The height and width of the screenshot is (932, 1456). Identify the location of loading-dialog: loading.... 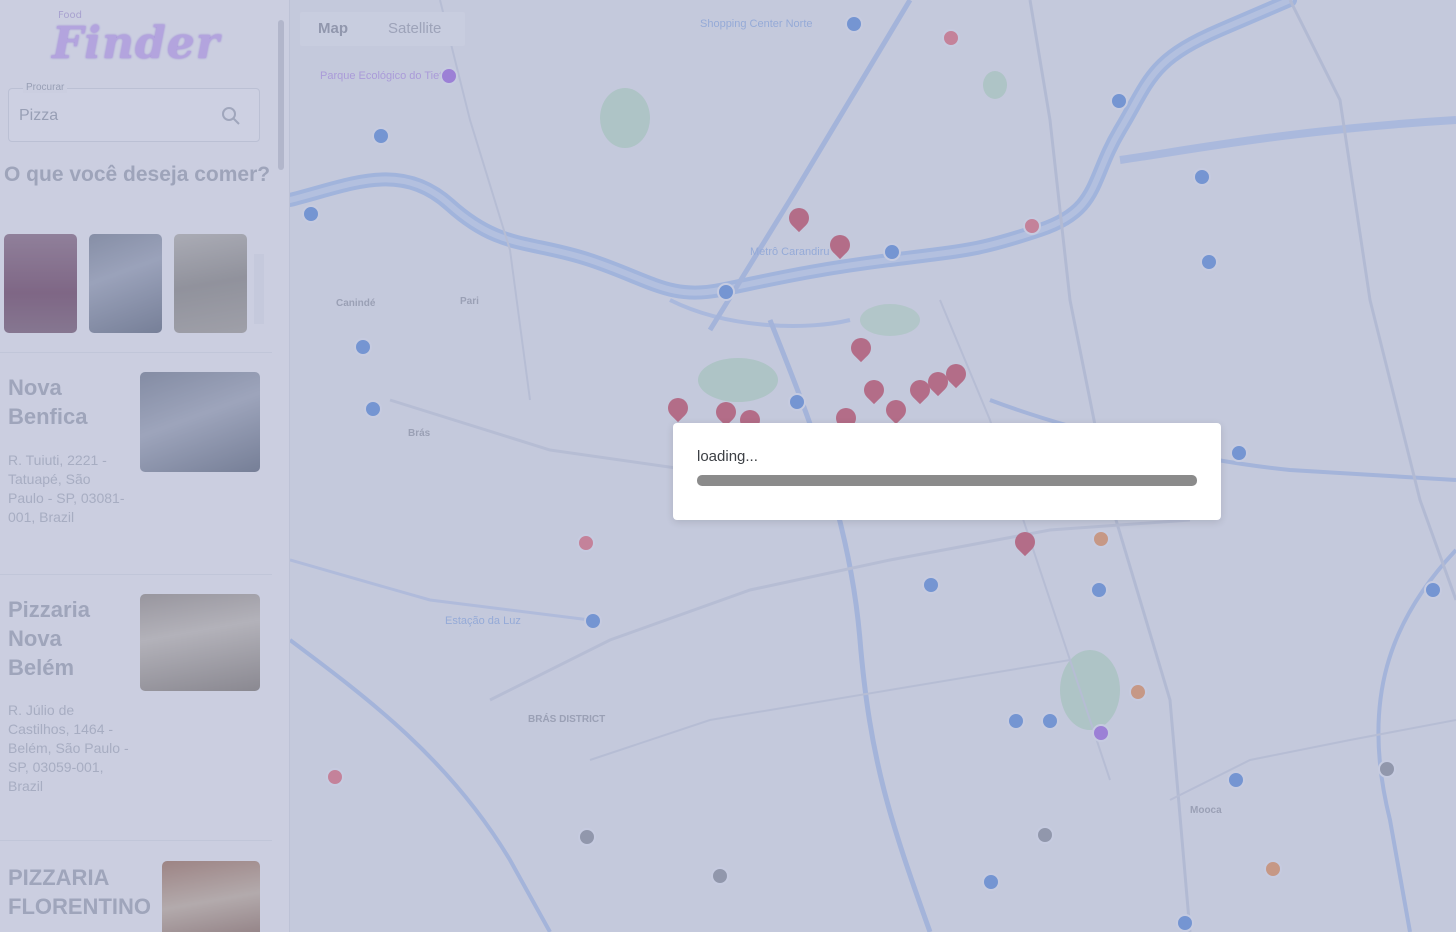
(947, 471).